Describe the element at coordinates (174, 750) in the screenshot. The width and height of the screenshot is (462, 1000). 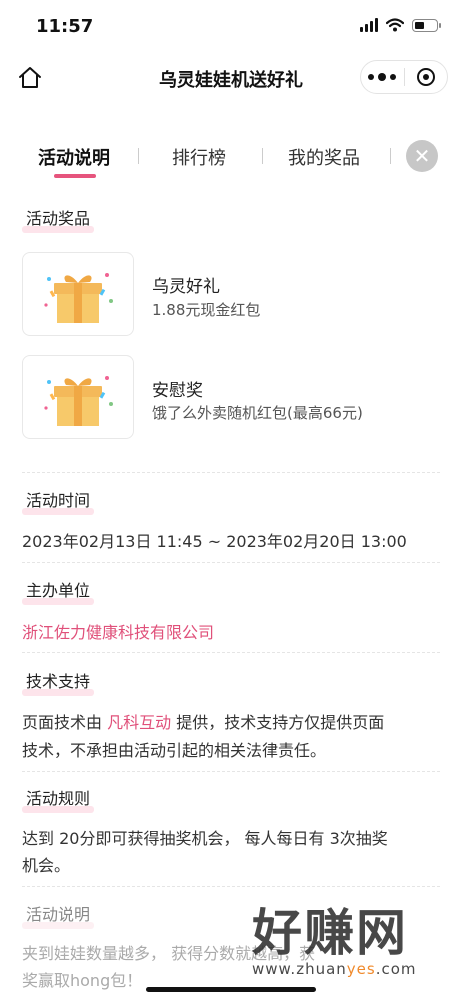
I see `tech-support-text-line2: 技术，不承担由活动引起的相关法律责任。` at that location.